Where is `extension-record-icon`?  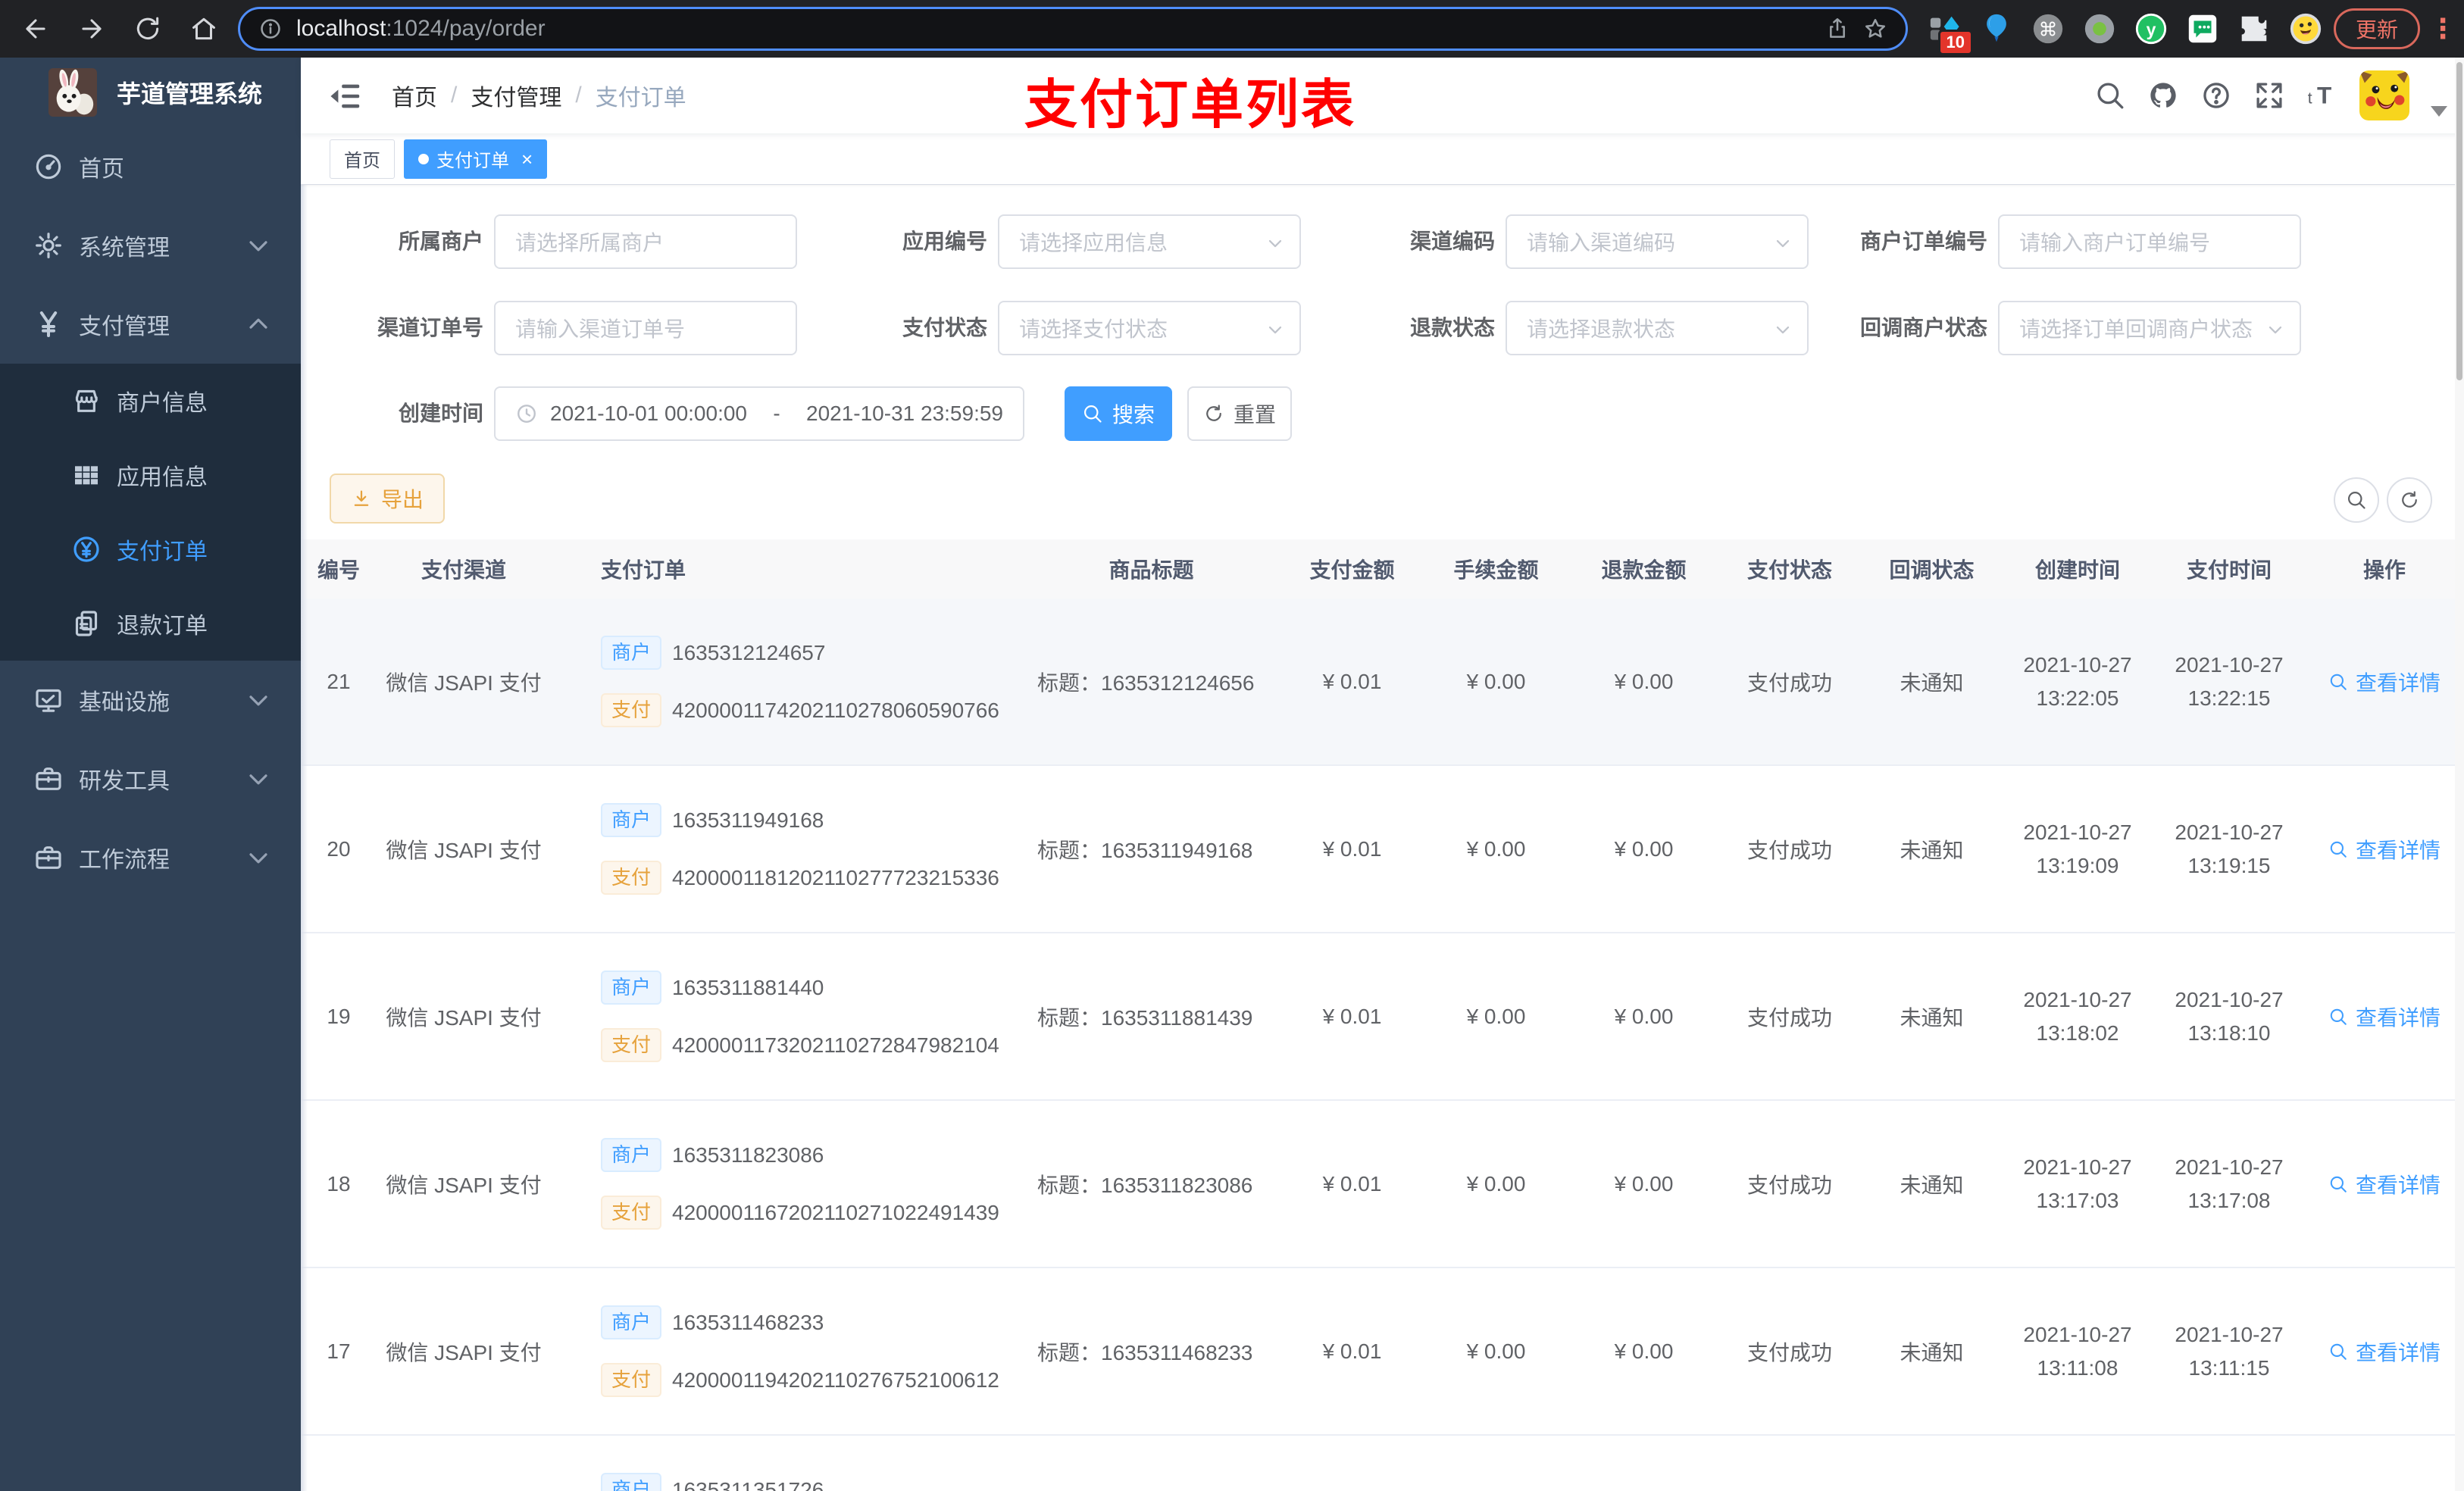
extension-record-icon is located at coordinates (2099, 28).